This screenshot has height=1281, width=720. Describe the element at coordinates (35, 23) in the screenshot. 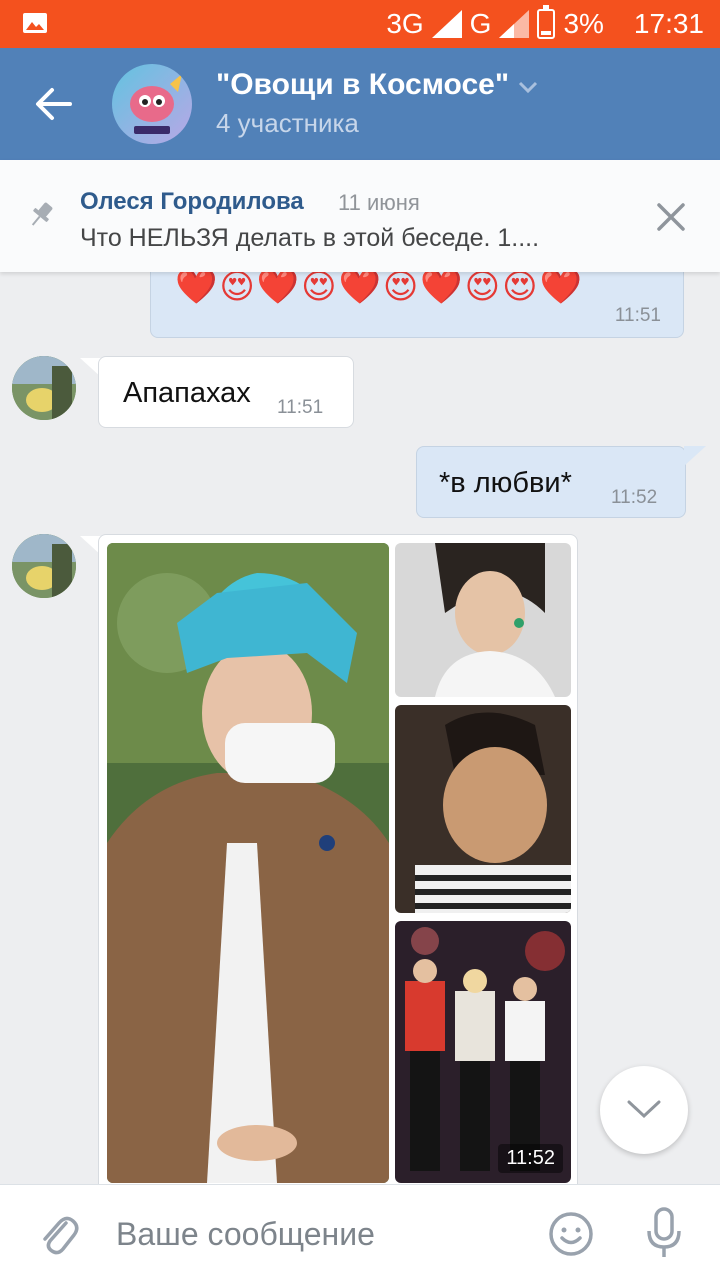

I see `image-notification-icon` at that location.